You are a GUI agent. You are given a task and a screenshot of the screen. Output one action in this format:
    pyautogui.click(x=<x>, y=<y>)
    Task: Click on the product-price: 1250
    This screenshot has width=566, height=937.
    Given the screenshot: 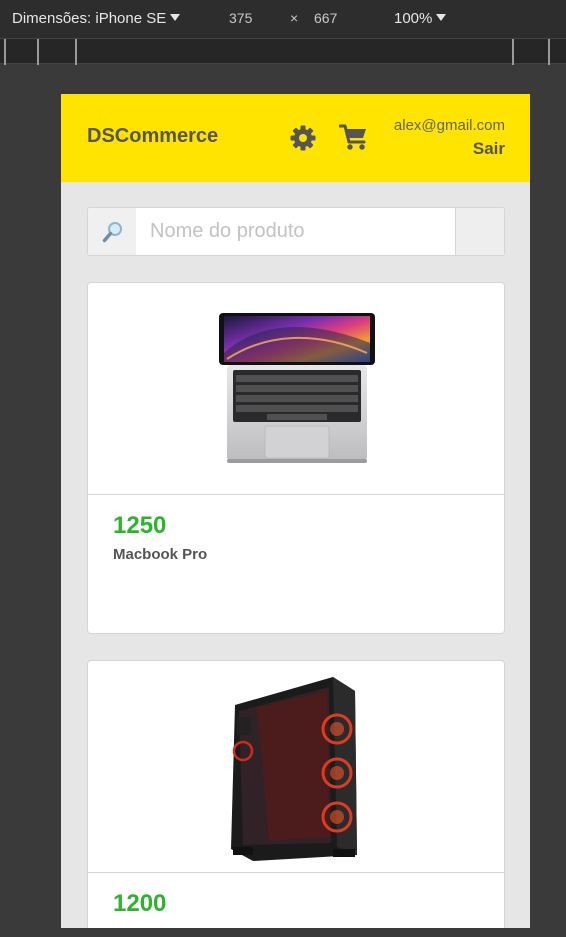 What is the action you would take?
    pyautogui.click(x=140, y=525)
    